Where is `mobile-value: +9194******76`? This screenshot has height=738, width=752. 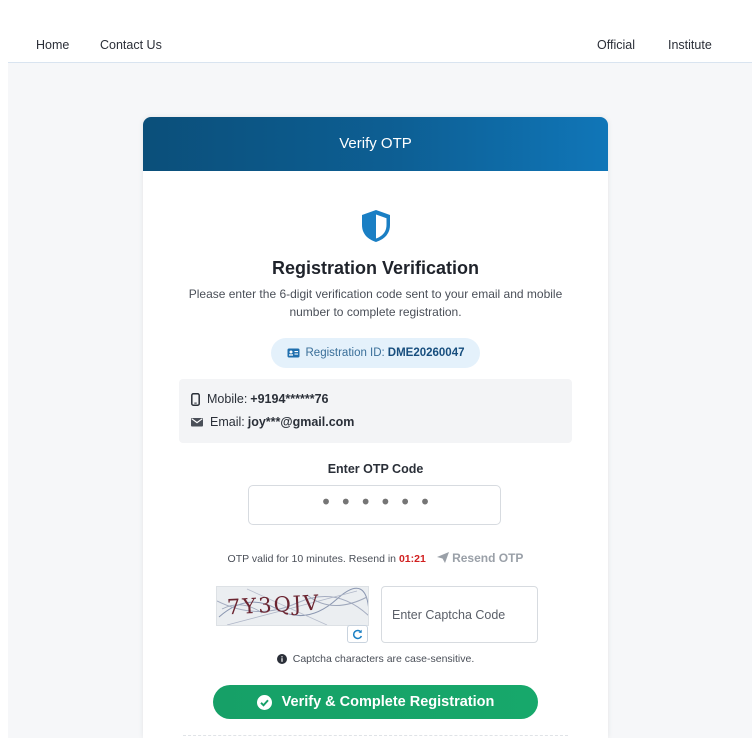 mobile-value: +9194******76 is located at coordinates (289, 399).